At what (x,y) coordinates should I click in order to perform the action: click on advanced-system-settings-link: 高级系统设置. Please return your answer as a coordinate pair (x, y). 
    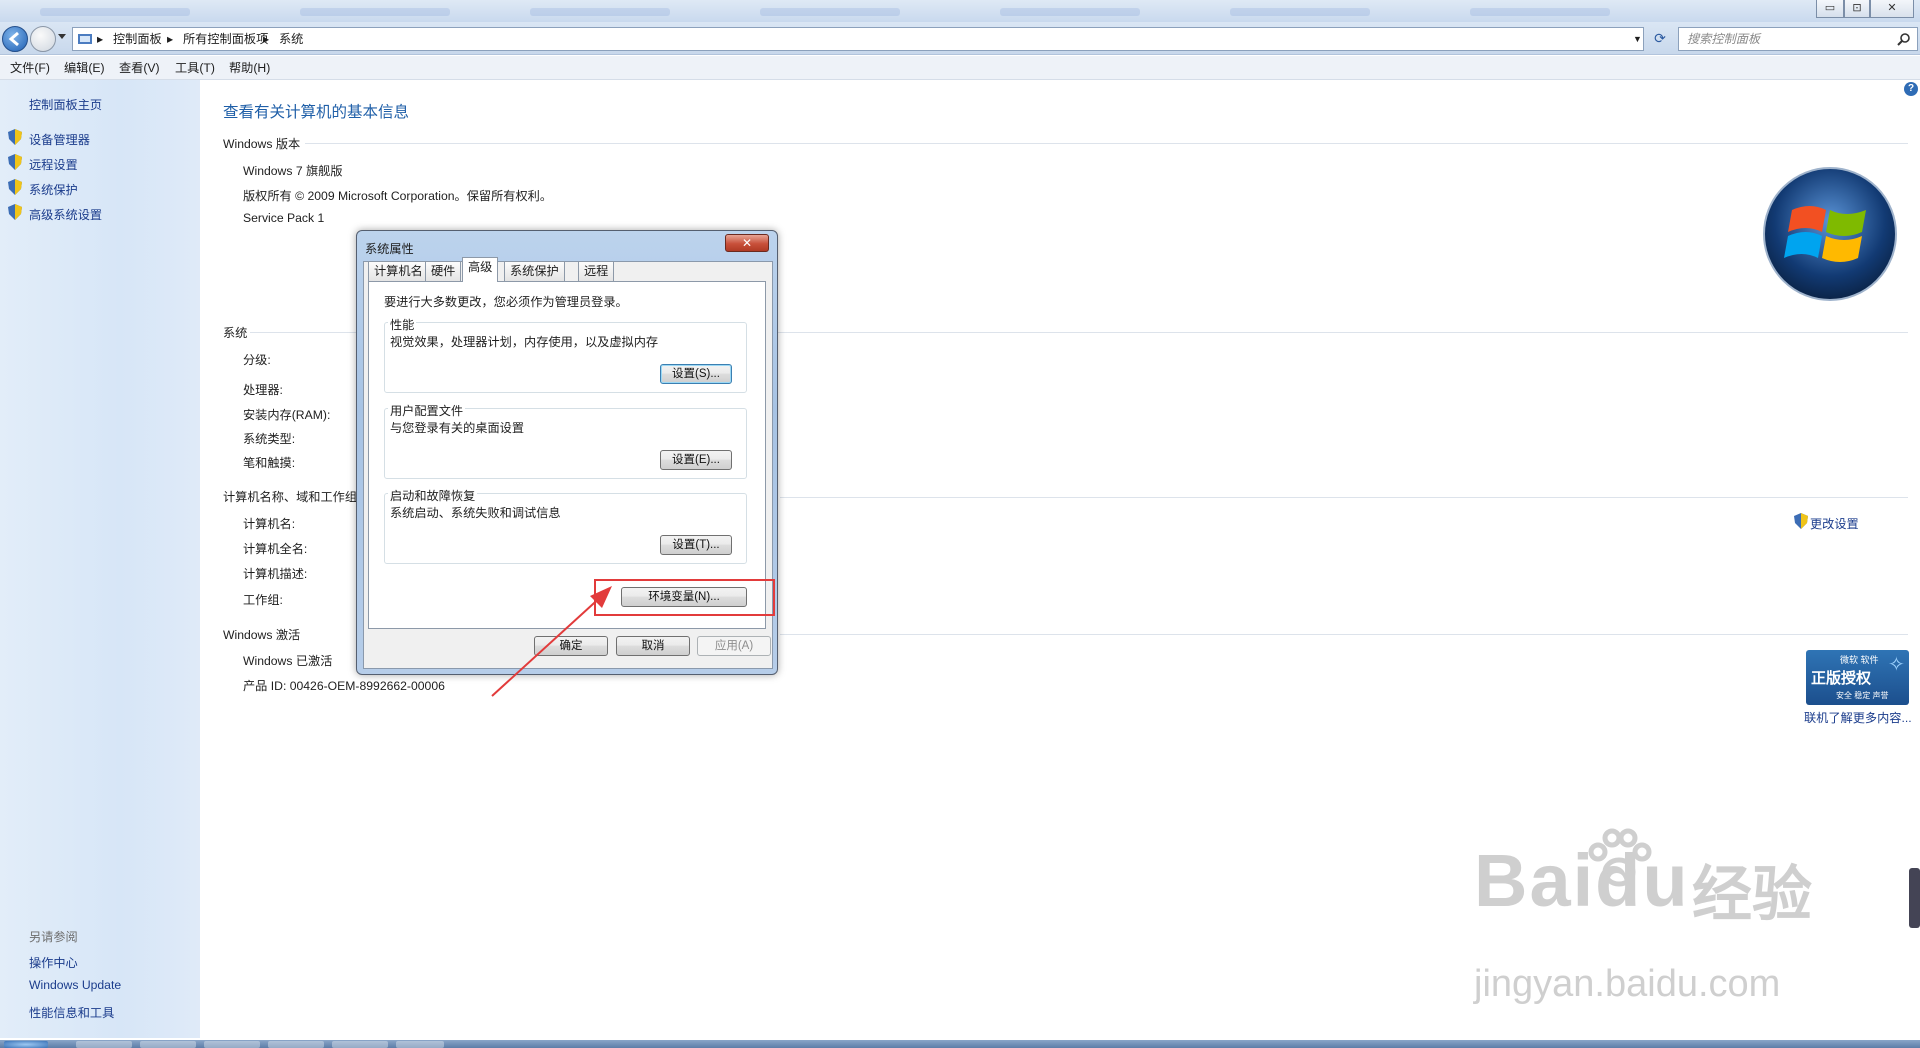
    Looking at the image, I should click on (65, 214).